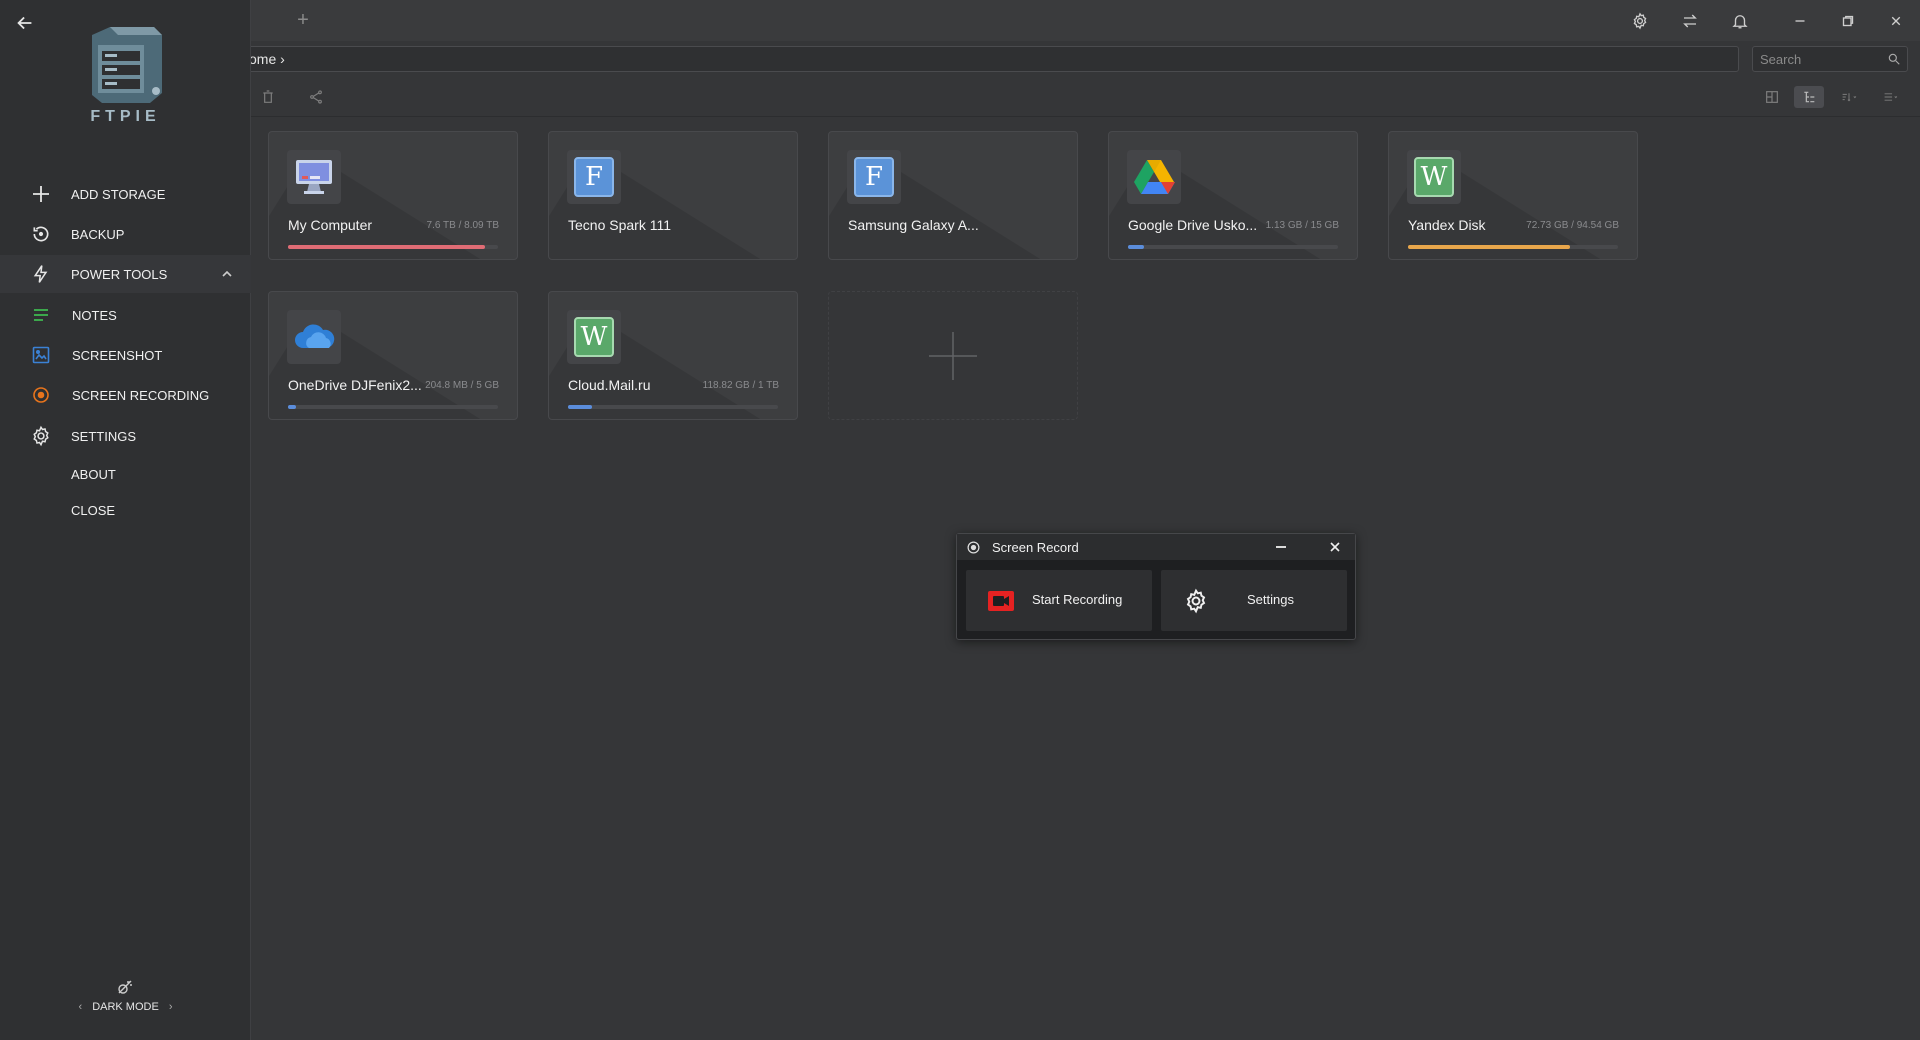 This screenshot has width=1920, height=1040. I want to click on menu-label: ADD STORAGE, so click(118, 194).